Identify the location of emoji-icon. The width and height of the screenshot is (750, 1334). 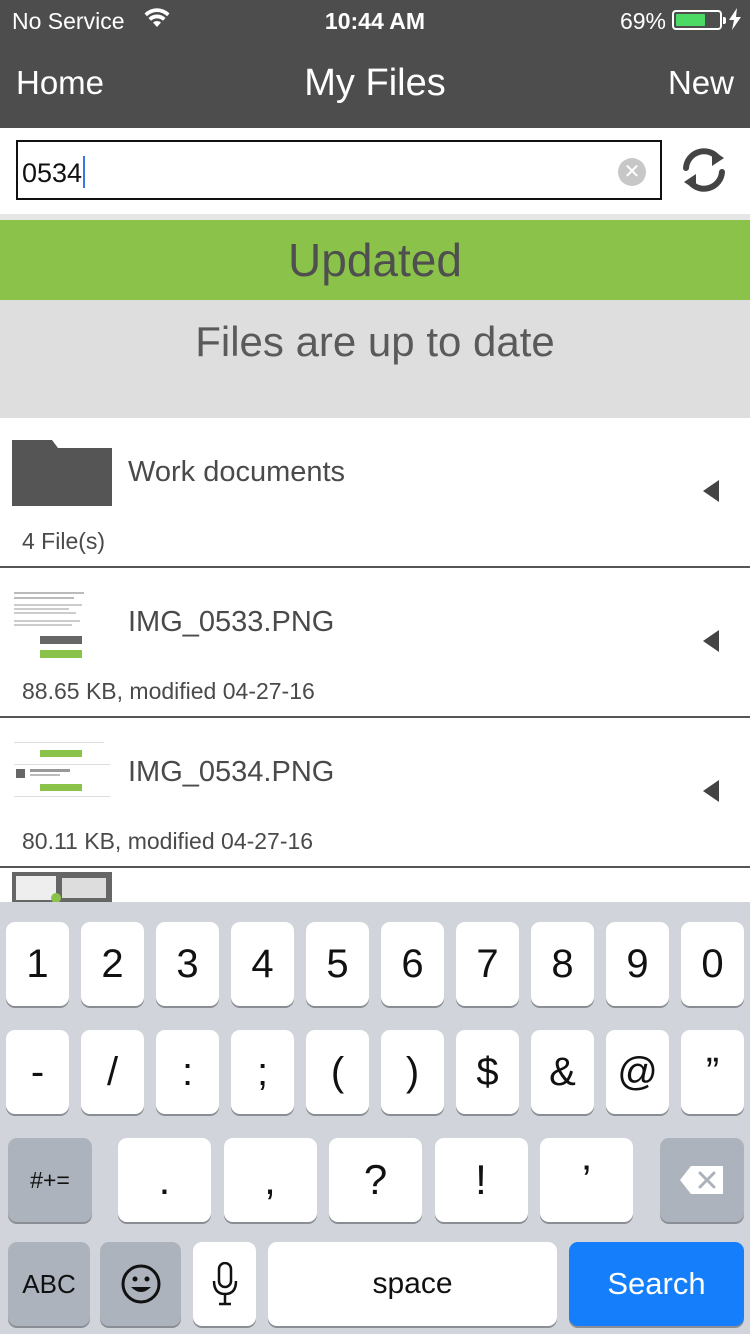
(140, 1284).